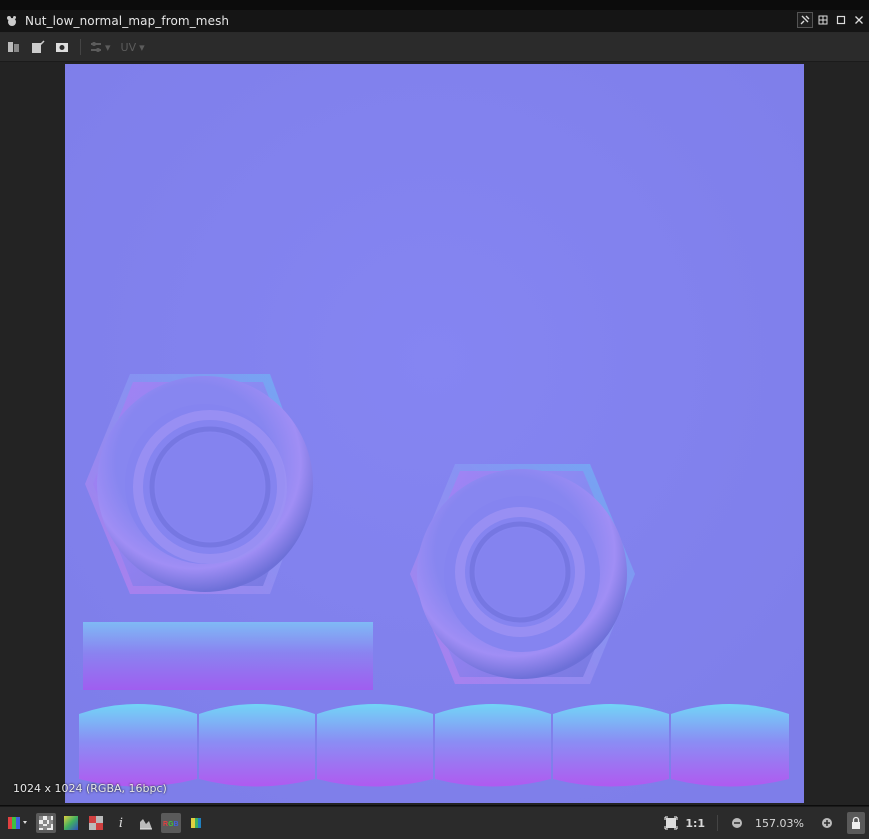  What do you see at coordinates (827, 823) in the screenshot?
I see `zoom-in-icon` at bounding box center [827, 823].